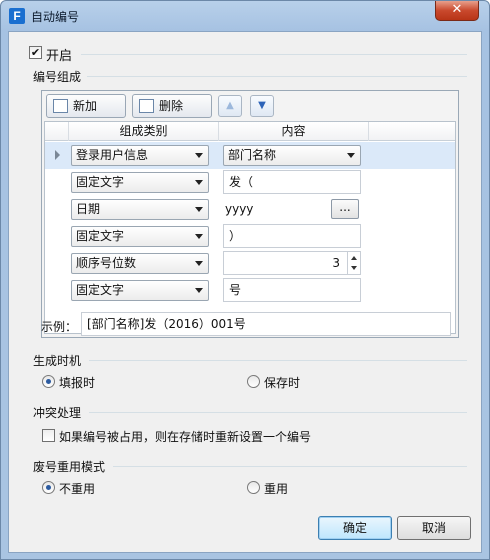 The image size is (490, 560). Describe the element at coordinates (245, 16) in the screenshot. I see `title-bar: F 自动编号 ✕` at that location.